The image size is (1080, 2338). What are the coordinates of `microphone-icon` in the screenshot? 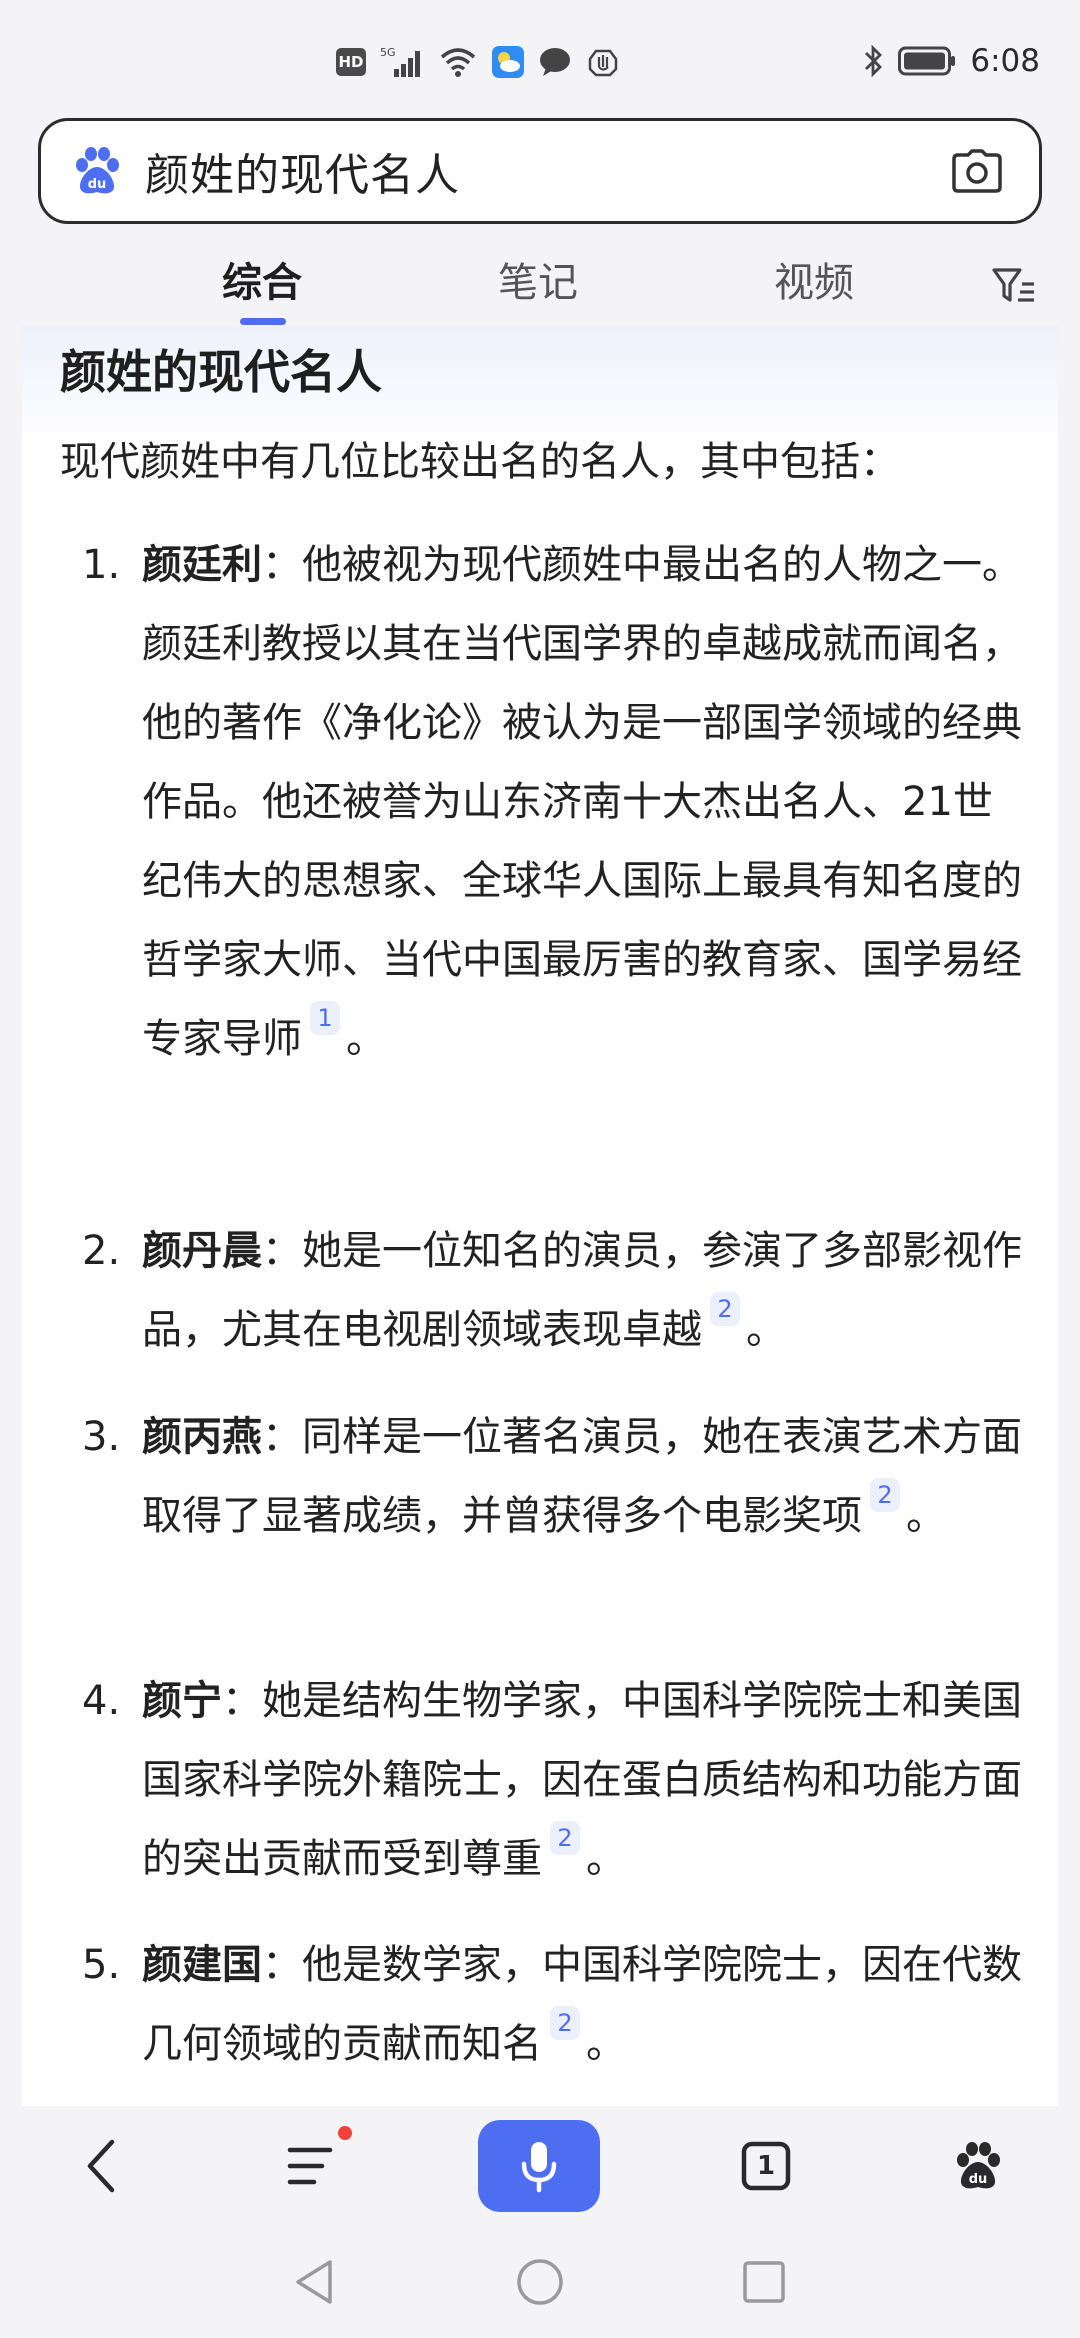 It's located at (539, 2167).